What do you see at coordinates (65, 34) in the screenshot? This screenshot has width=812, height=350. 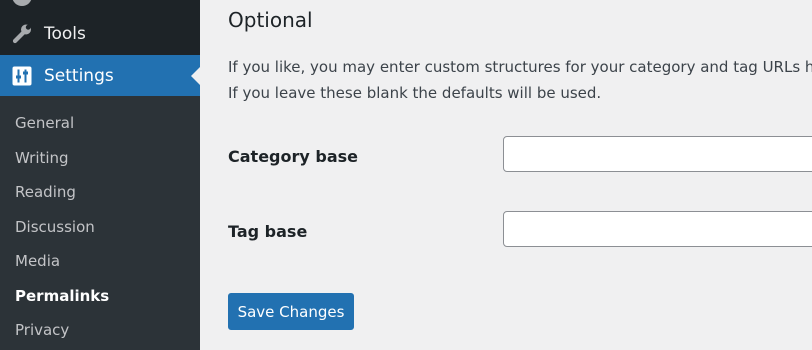 I see `menu-item-tools-label: Tools` at bounding box center [65, 34].